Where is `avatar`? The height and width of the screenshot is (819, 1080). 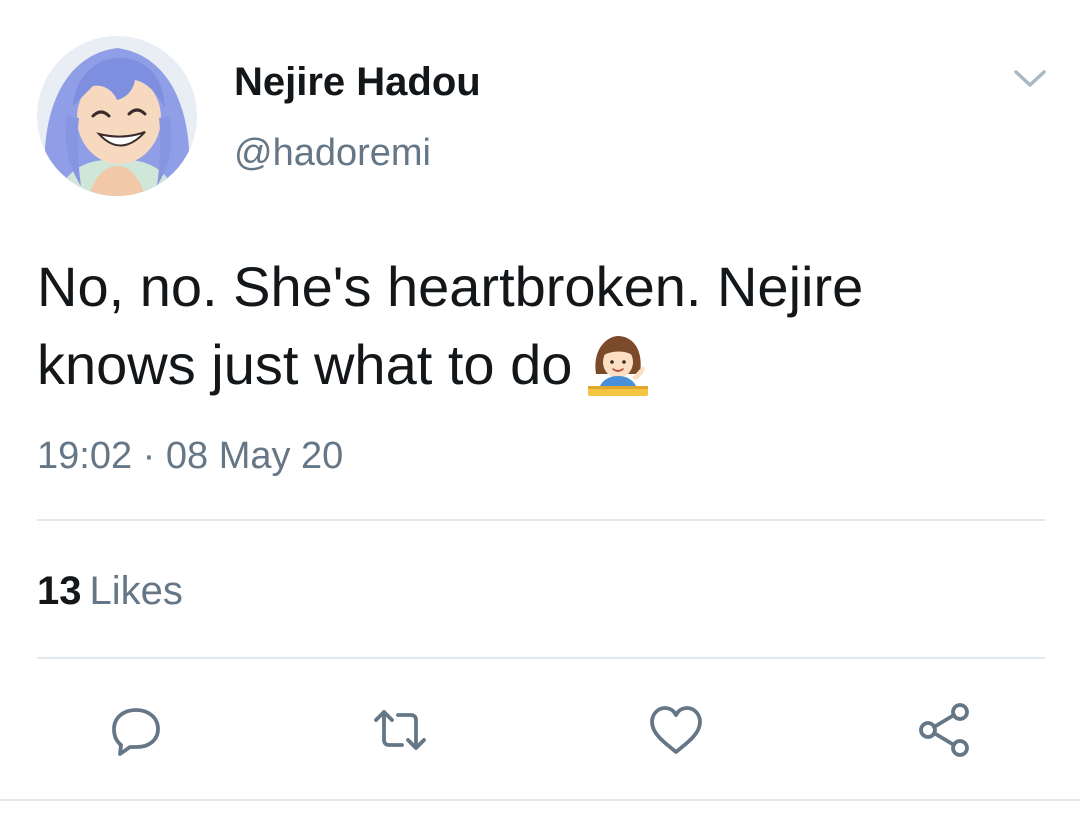
avatar is located at coordinates (117, 116).